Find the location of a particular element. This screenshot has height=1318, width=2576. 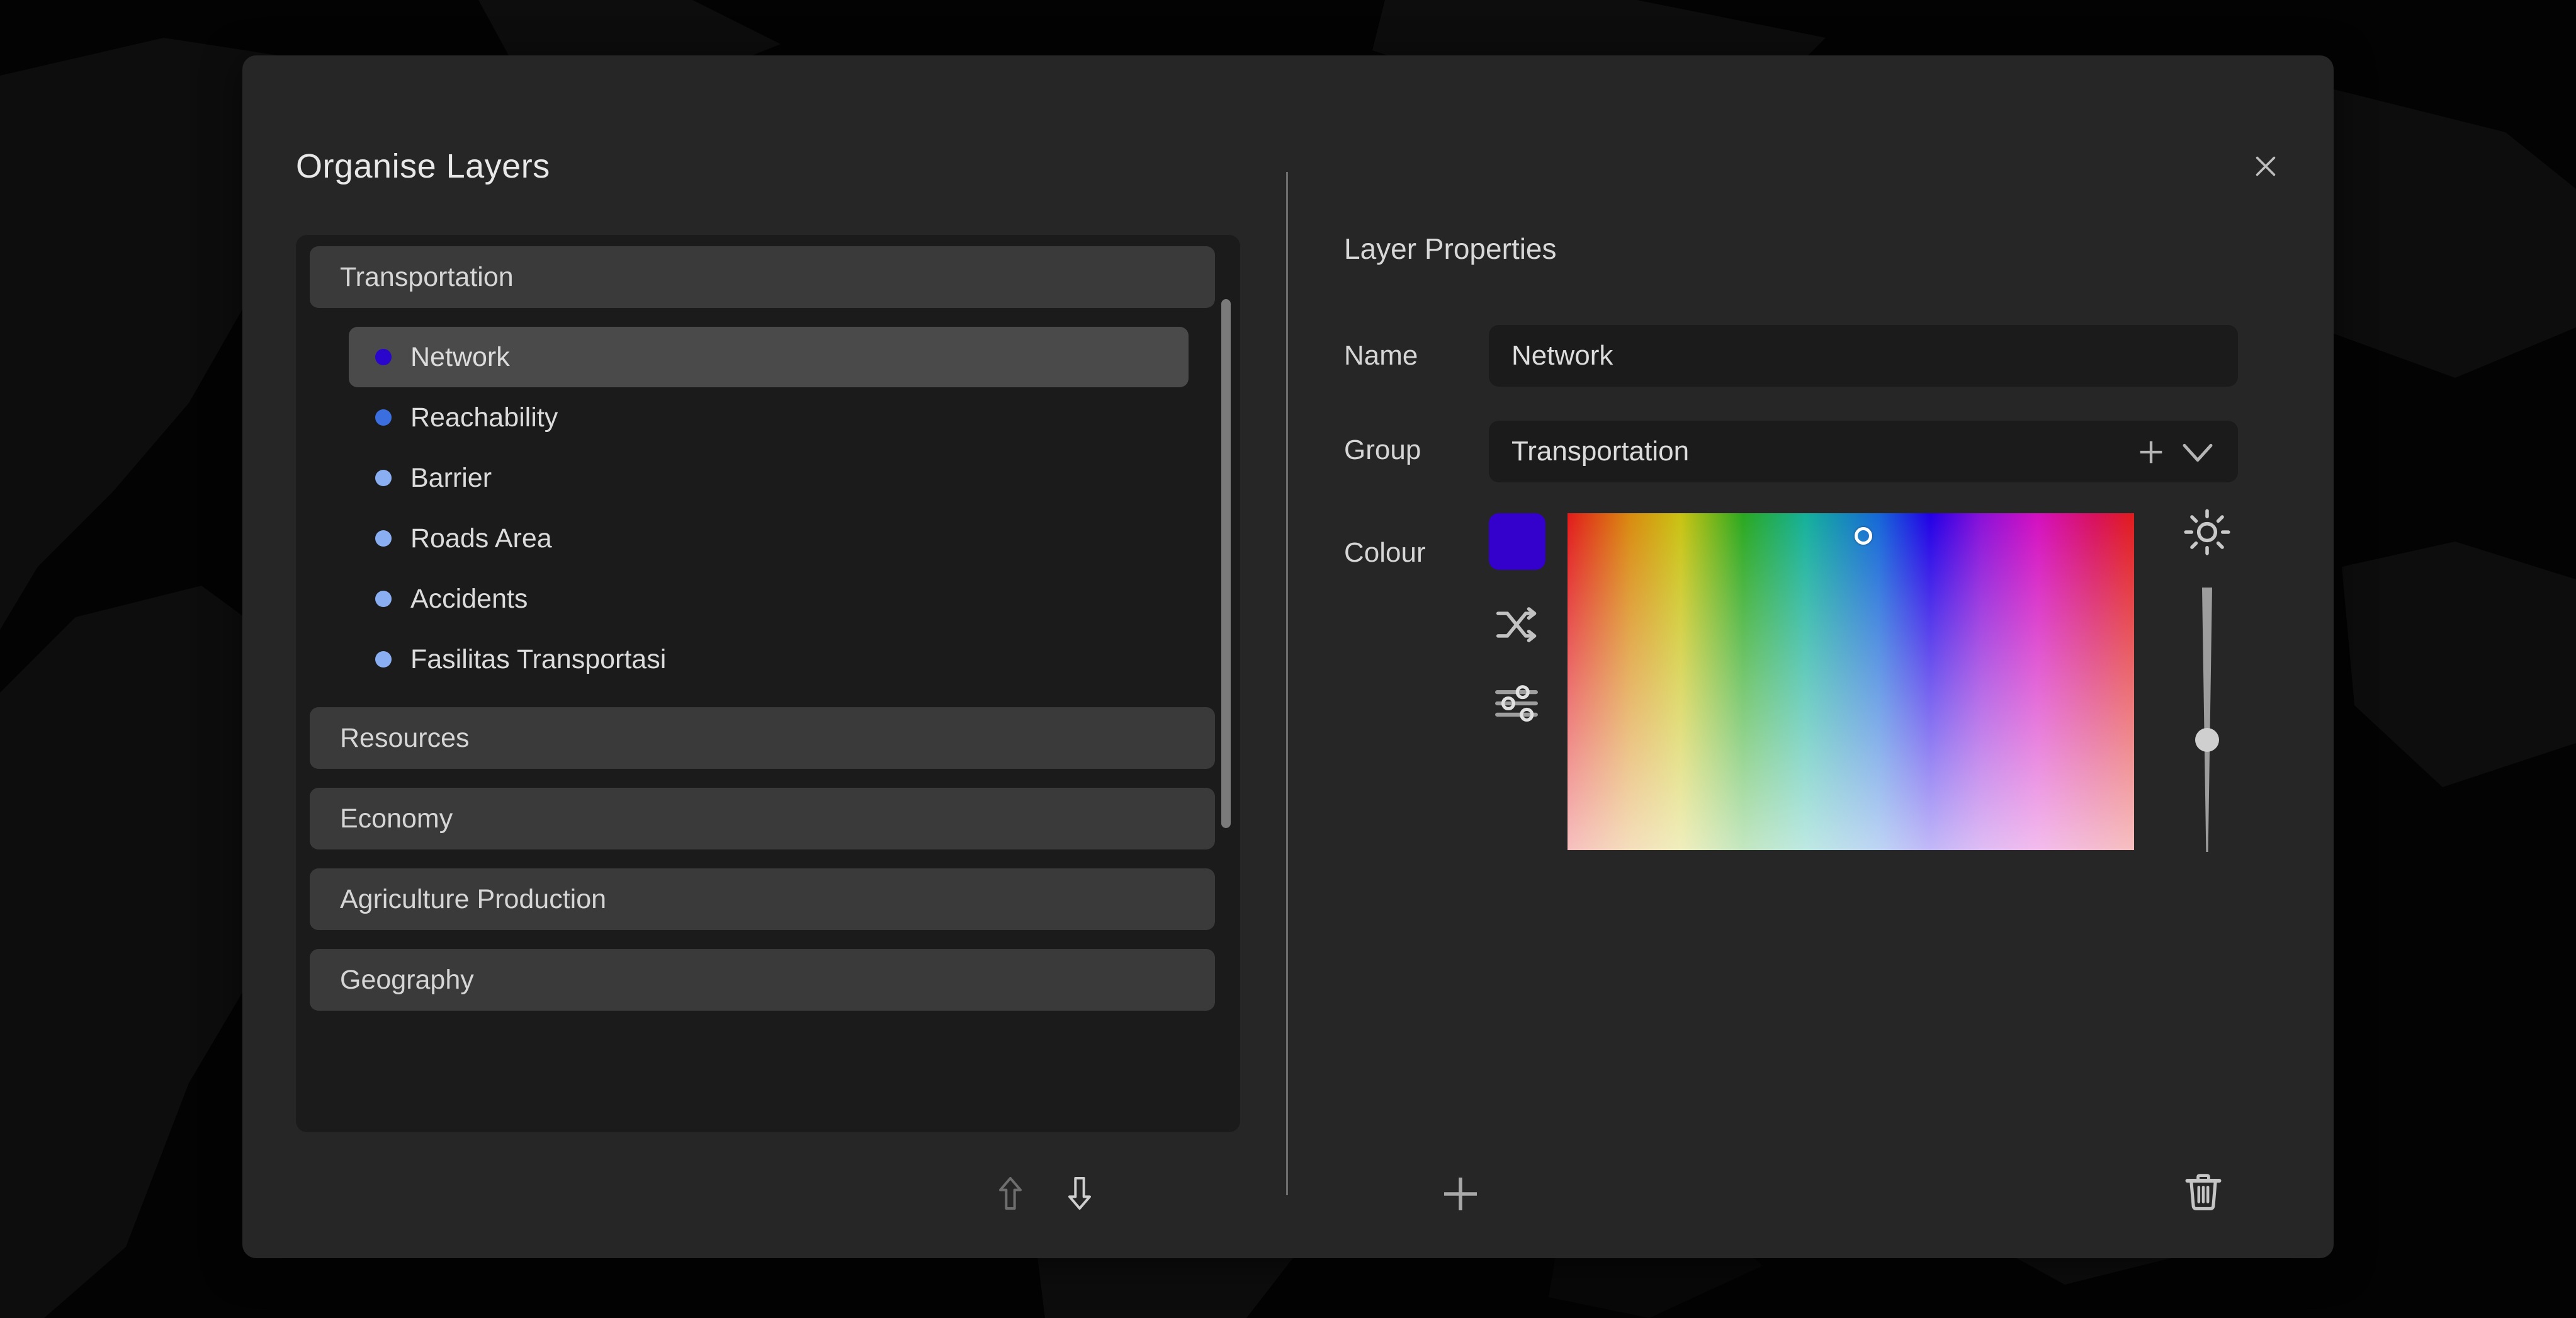

shuffle-icon is located at coordinates (1516, 624).